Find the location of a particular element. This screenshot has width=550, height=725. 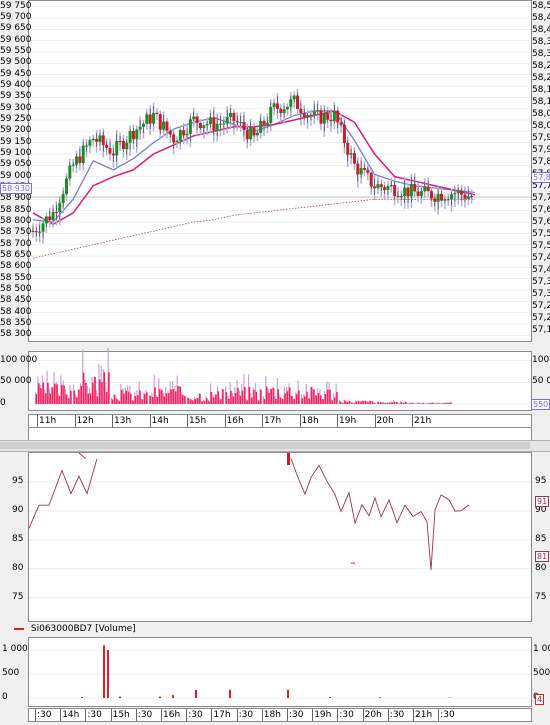

time-axis-top: 11h 12h 13h 14h 15h 16h 17h 18h 19h 20h 21h is located at coordinates (280, 421).